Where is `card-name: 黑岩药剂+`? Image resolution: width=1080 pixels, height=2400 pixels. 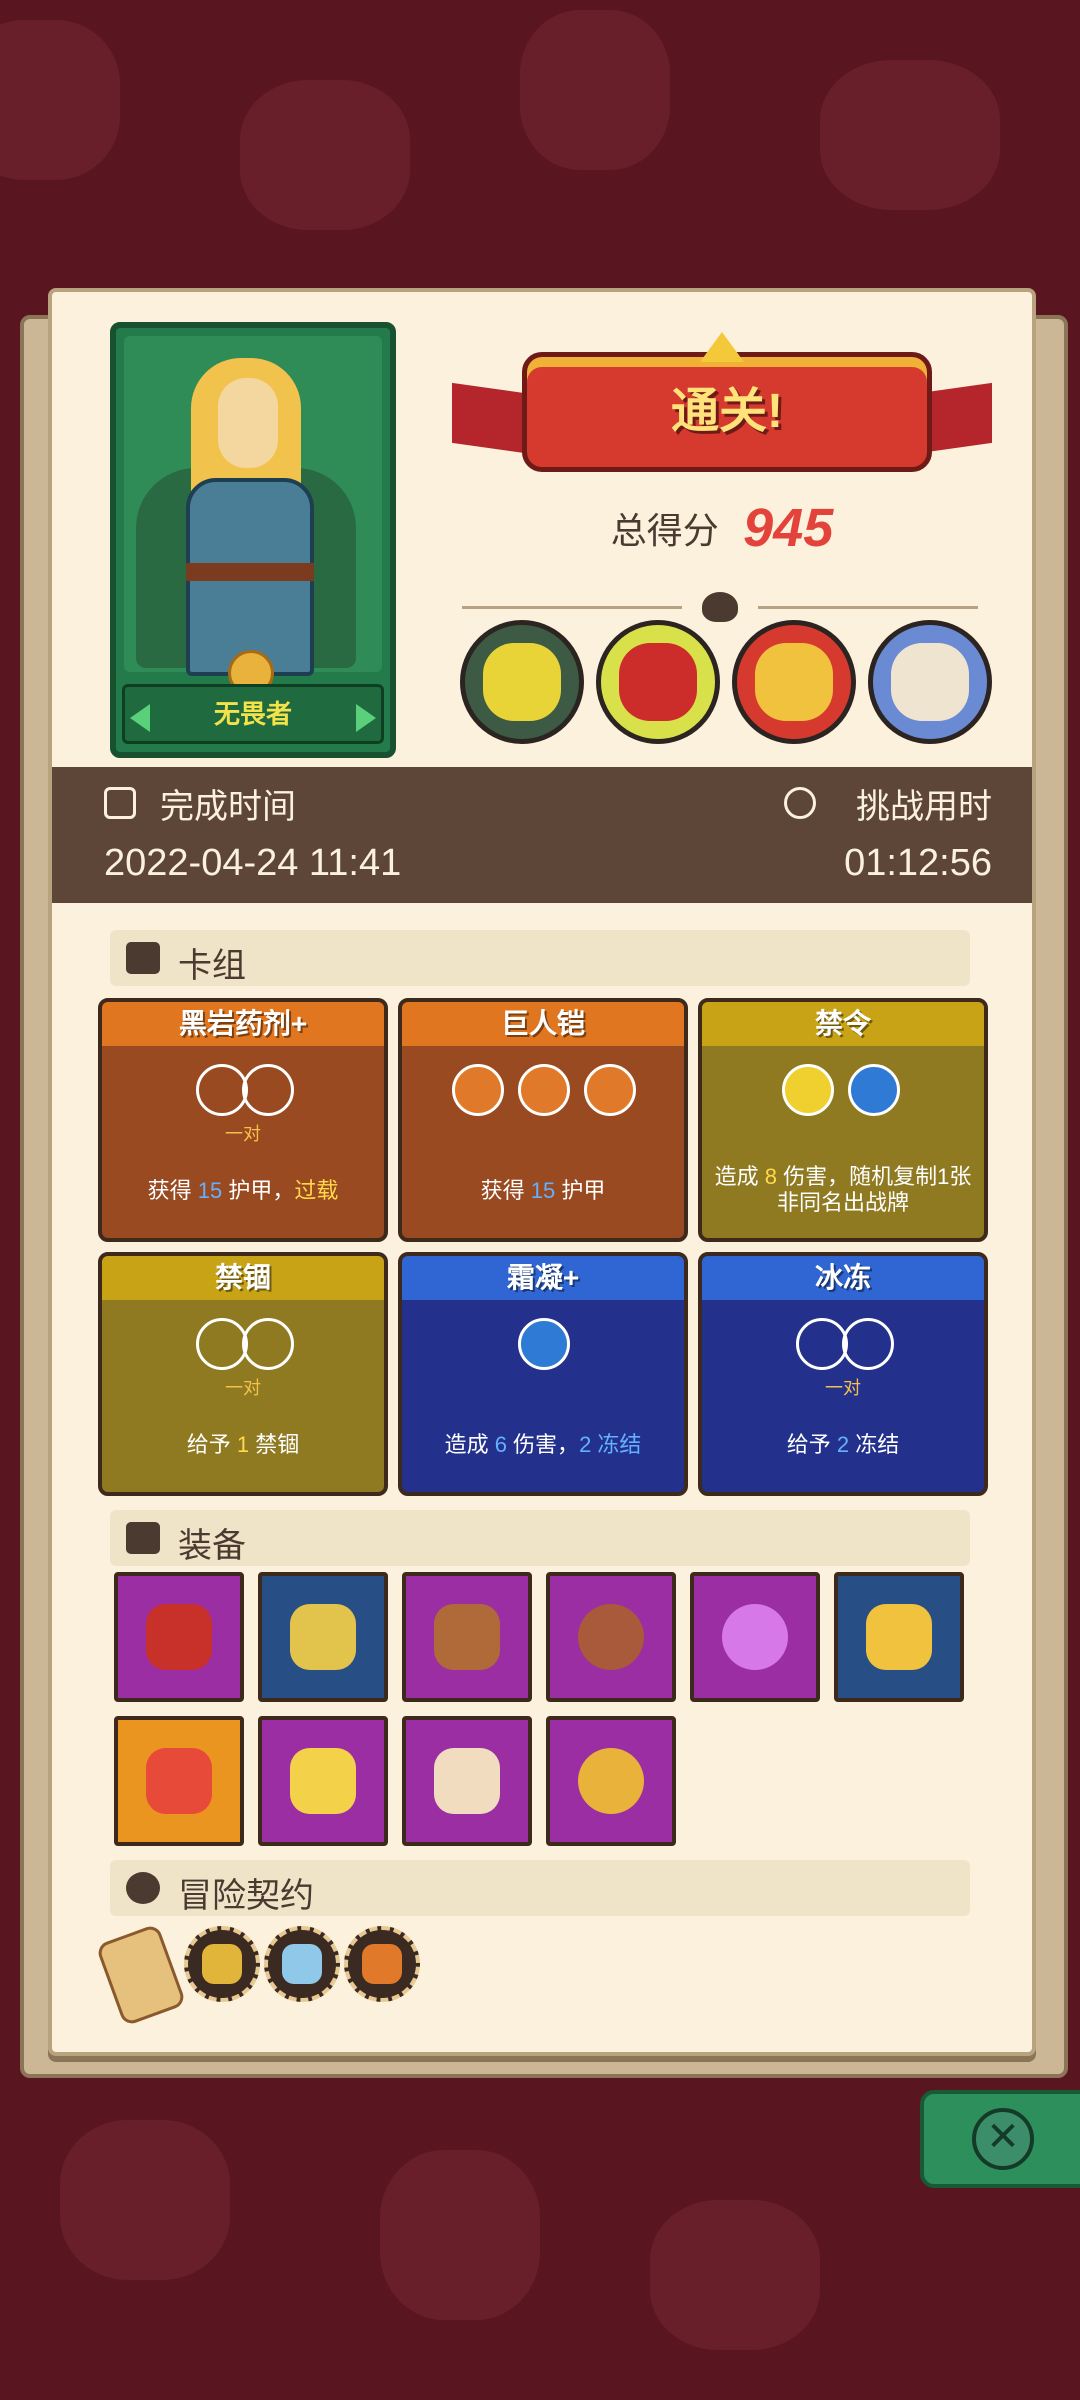 card-name: 黑岩药剂+ is located at coordinates (243, 1024).